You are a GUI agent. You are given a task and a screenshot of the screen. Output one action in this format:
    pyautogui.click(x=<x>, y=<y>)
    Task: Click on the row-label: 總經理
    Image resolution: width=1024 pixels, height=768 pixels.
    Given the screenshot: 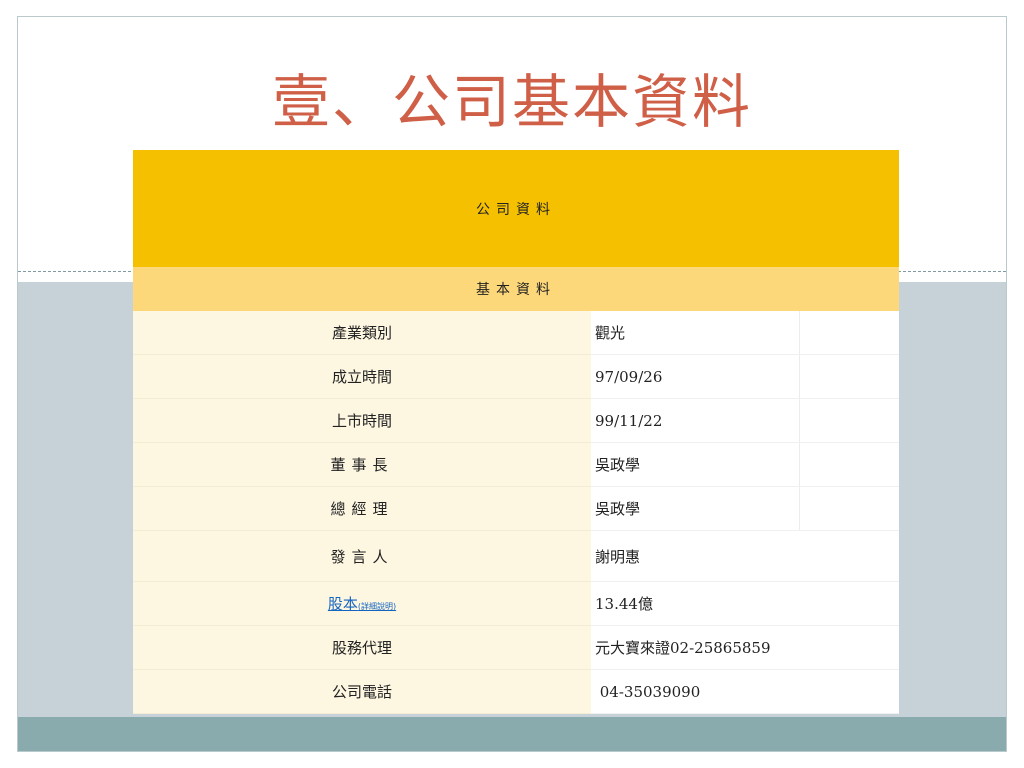 What is the action you would take?
    pyautogui.click(x=362, y=508)
    